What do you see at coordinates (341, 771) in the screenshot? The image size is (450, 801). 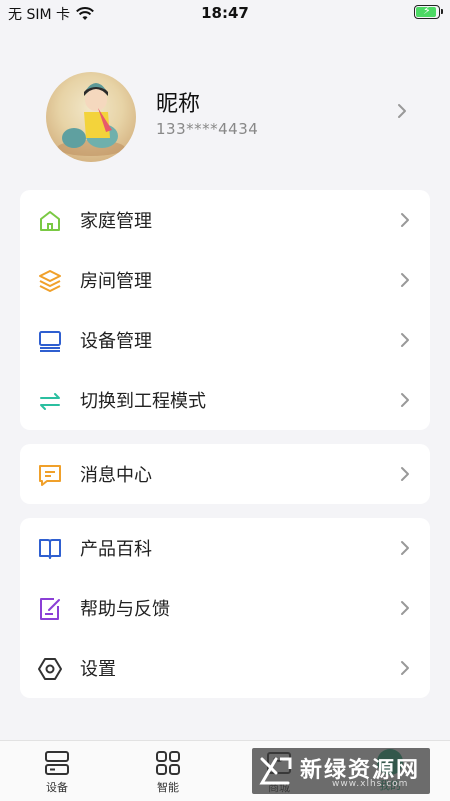 I see `watermark: 新绿资源网 www.xlhs.com` at bounding box center [341, 771].